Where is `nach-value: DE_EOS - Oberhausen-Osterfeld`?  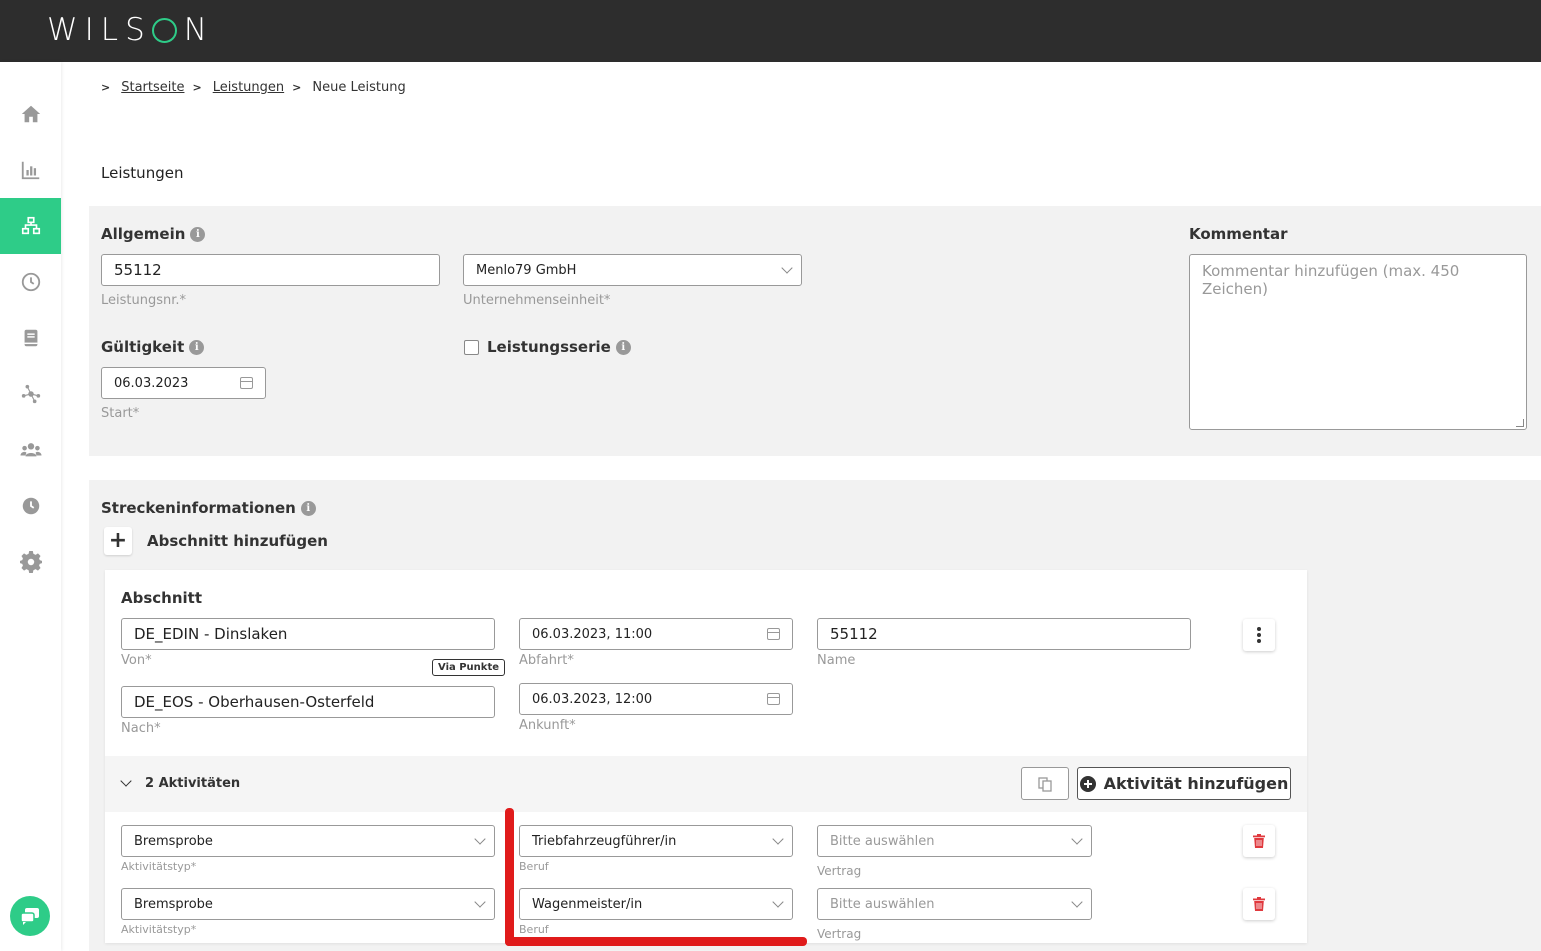 nach-value: DE_EOS - Oberhausen-Osterfeld is located at coordinates (254, 702).